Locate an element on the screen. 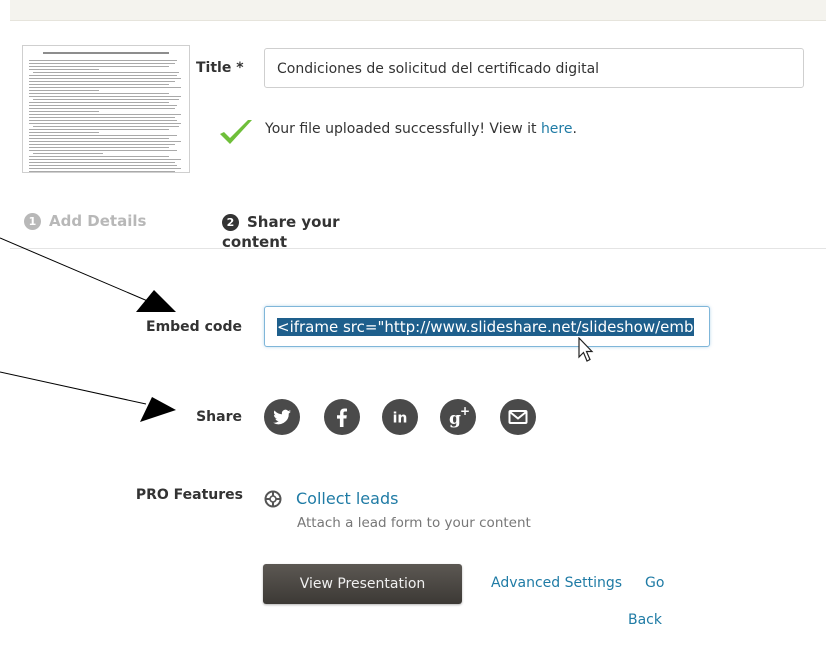 The width and height of the screenshot is (826, 666). embed-code-label: Embed code is located at coordinates (194, 327).